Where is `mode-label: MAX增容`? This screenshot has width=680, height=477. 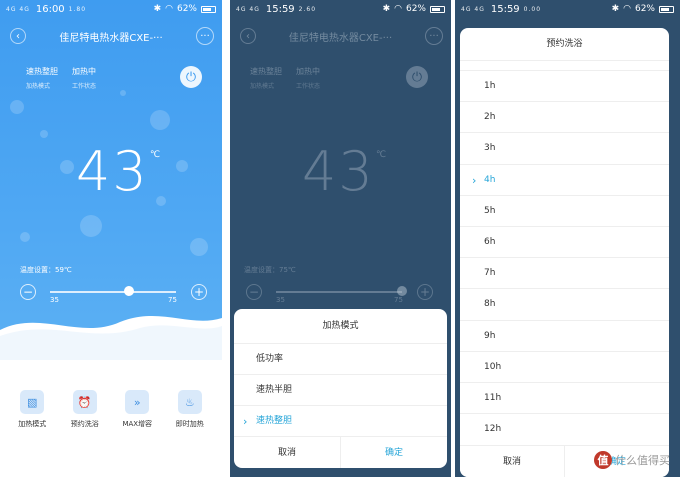 mode-label: MAX增容 is located at coordinates (137, 424).